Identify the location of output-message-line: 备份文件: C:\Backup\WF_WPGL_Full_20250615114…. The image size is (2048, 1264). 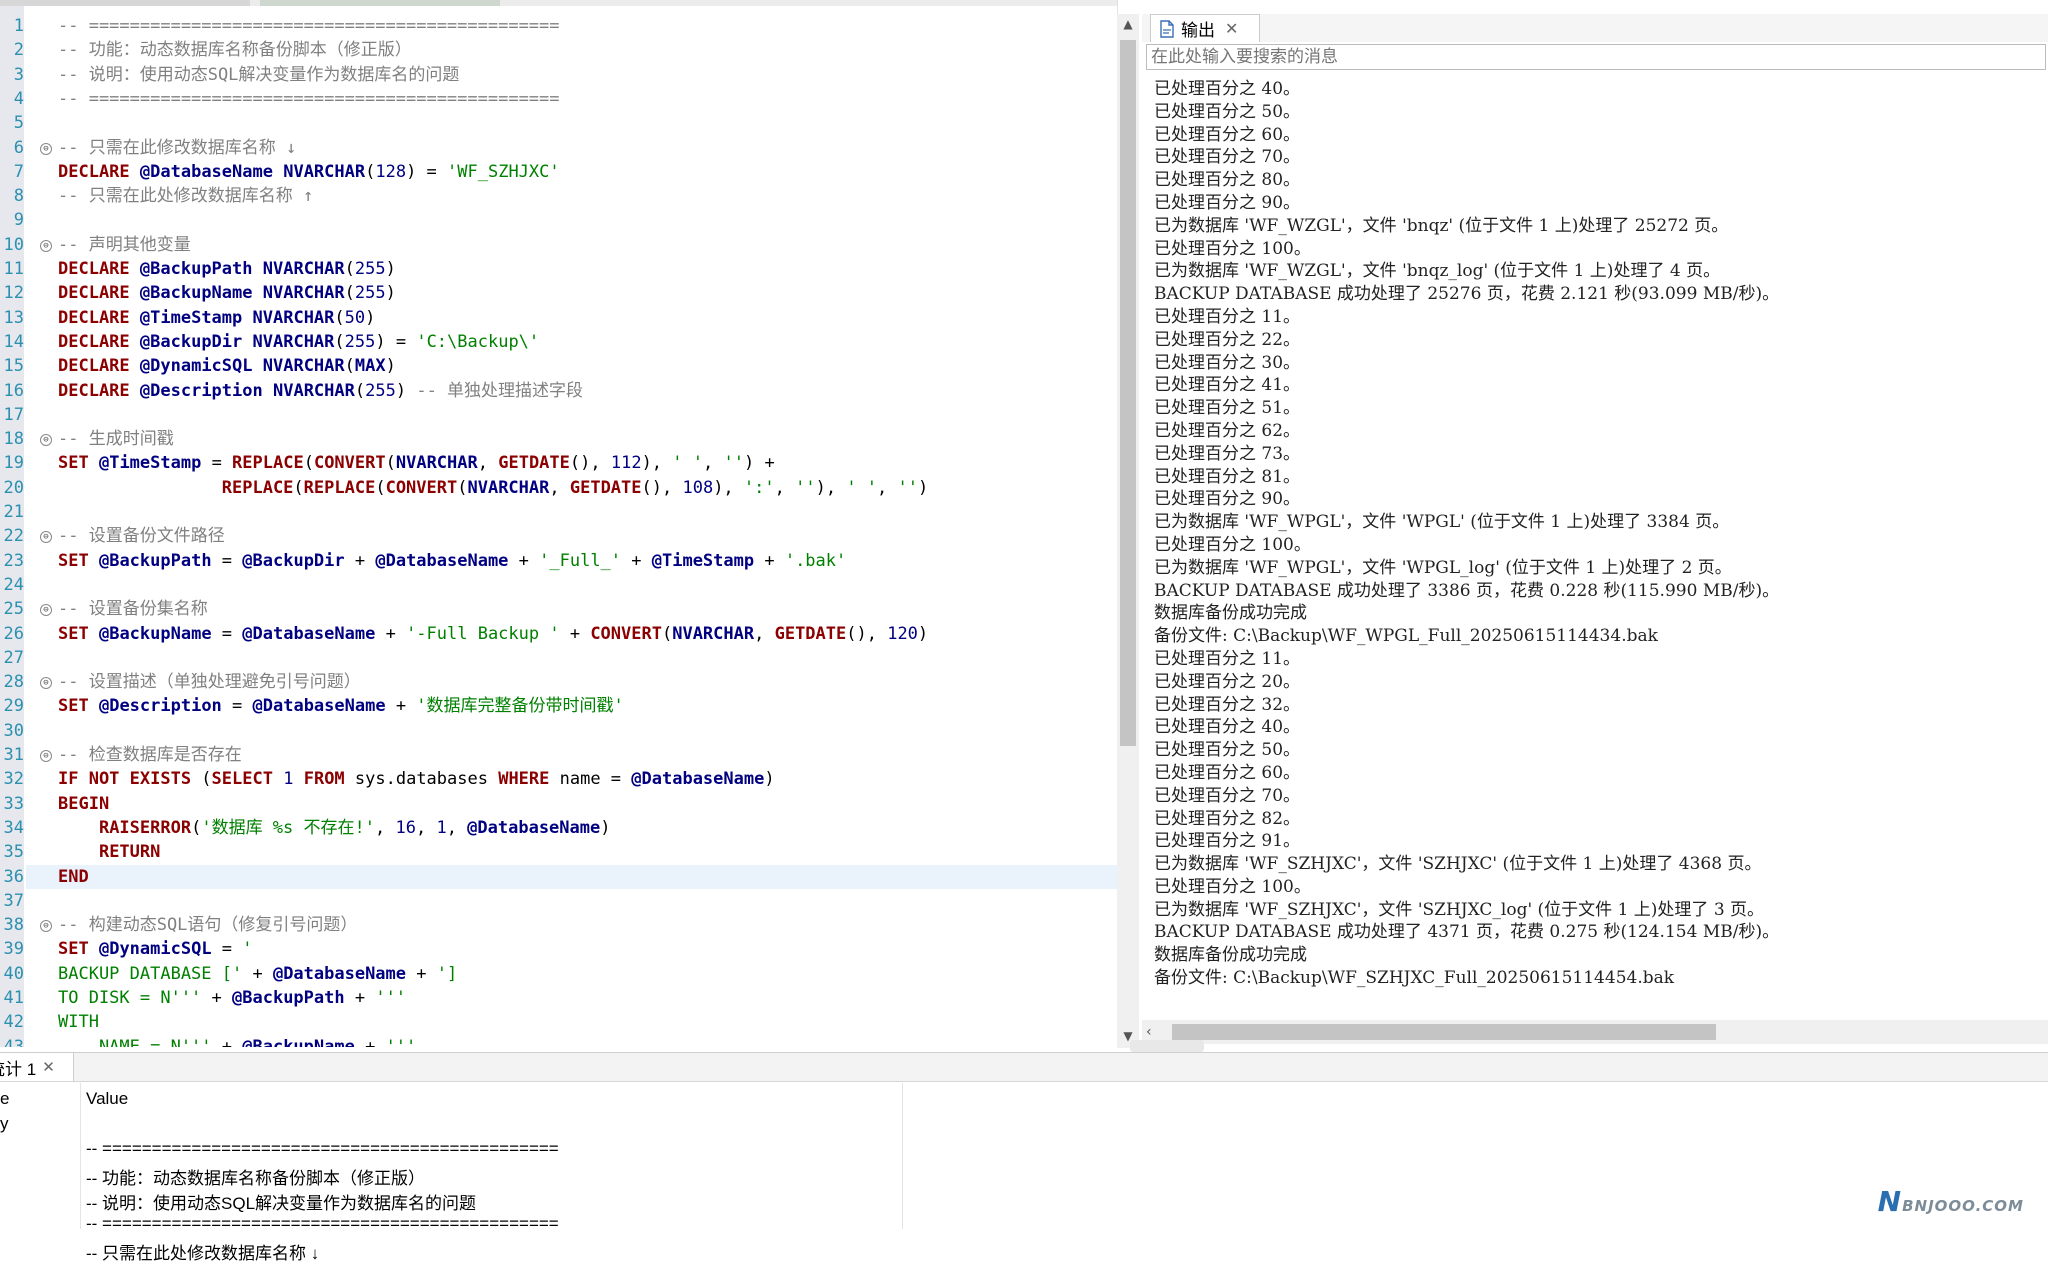
(1406, 636).